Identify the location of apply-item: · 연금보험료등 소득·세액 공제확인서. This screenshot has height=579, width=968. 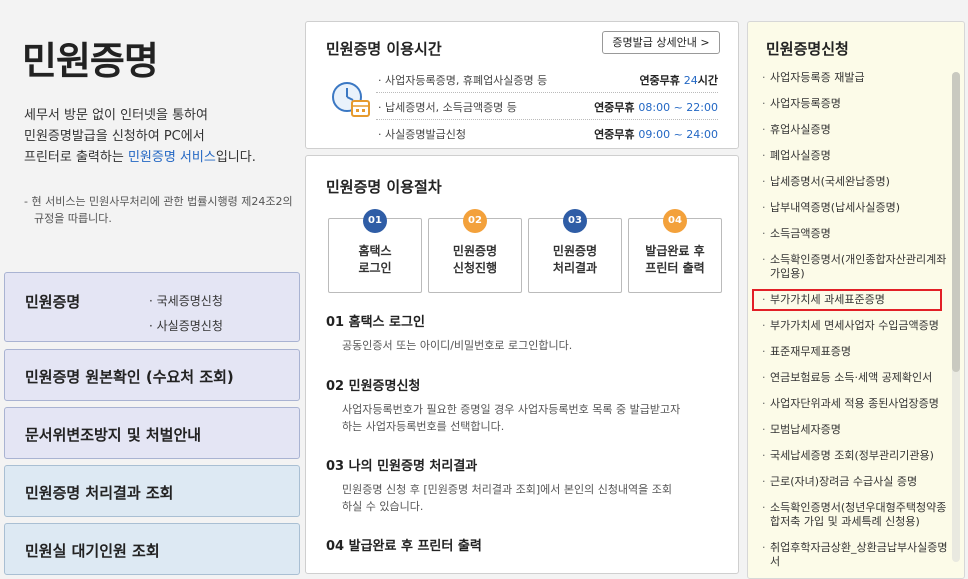
(854, 378).